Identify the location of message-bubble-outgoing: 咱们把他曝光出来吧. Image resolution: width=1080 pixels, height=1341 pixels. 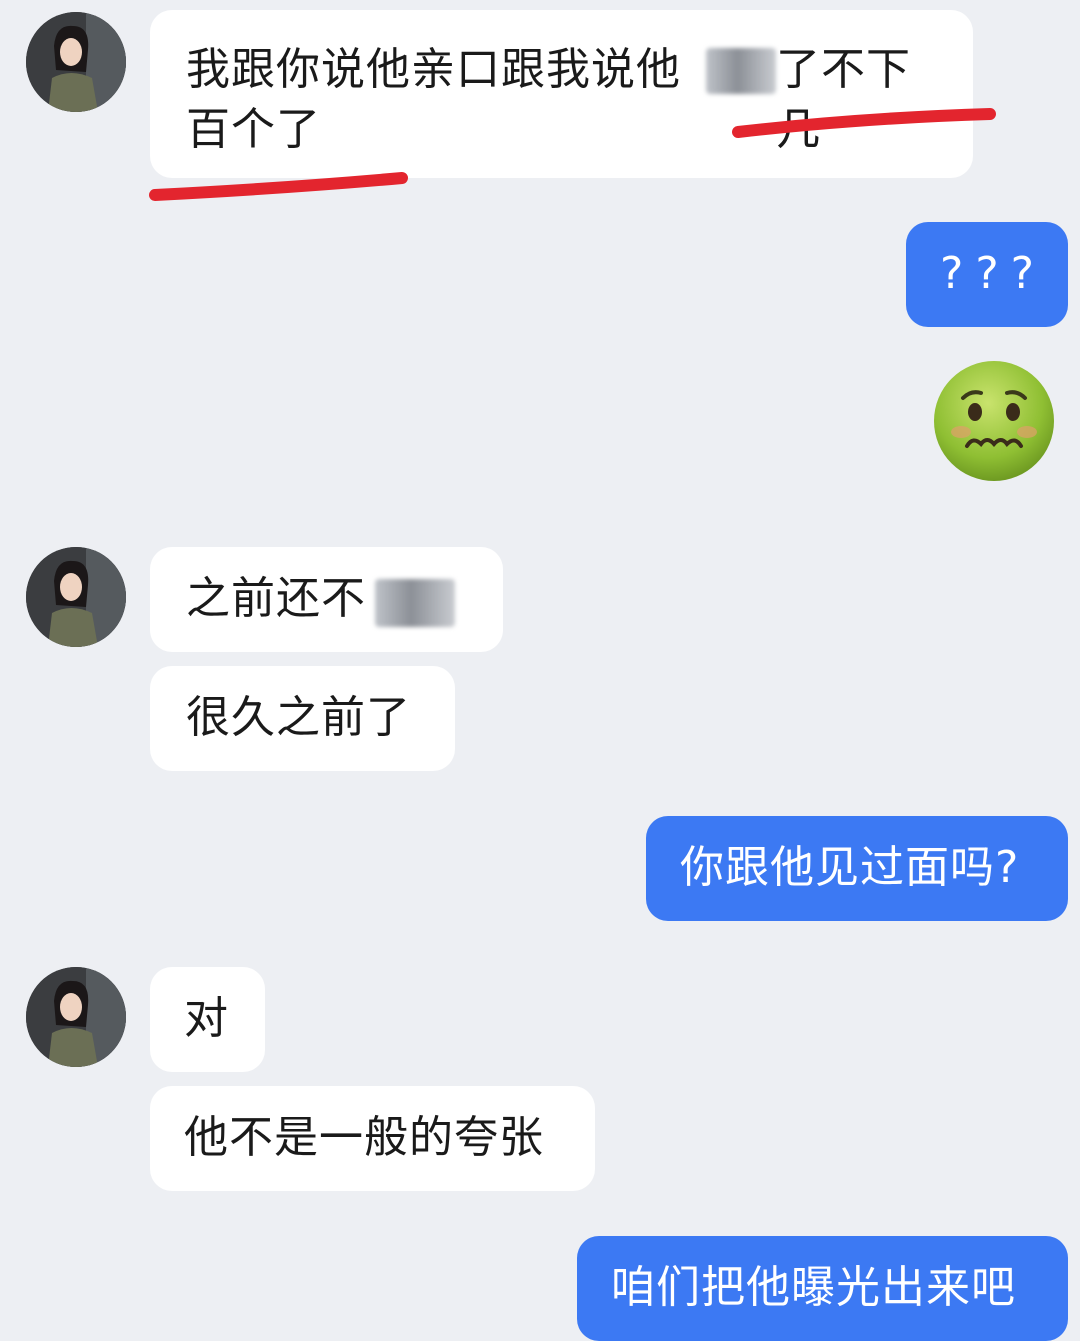
(822, 1288).